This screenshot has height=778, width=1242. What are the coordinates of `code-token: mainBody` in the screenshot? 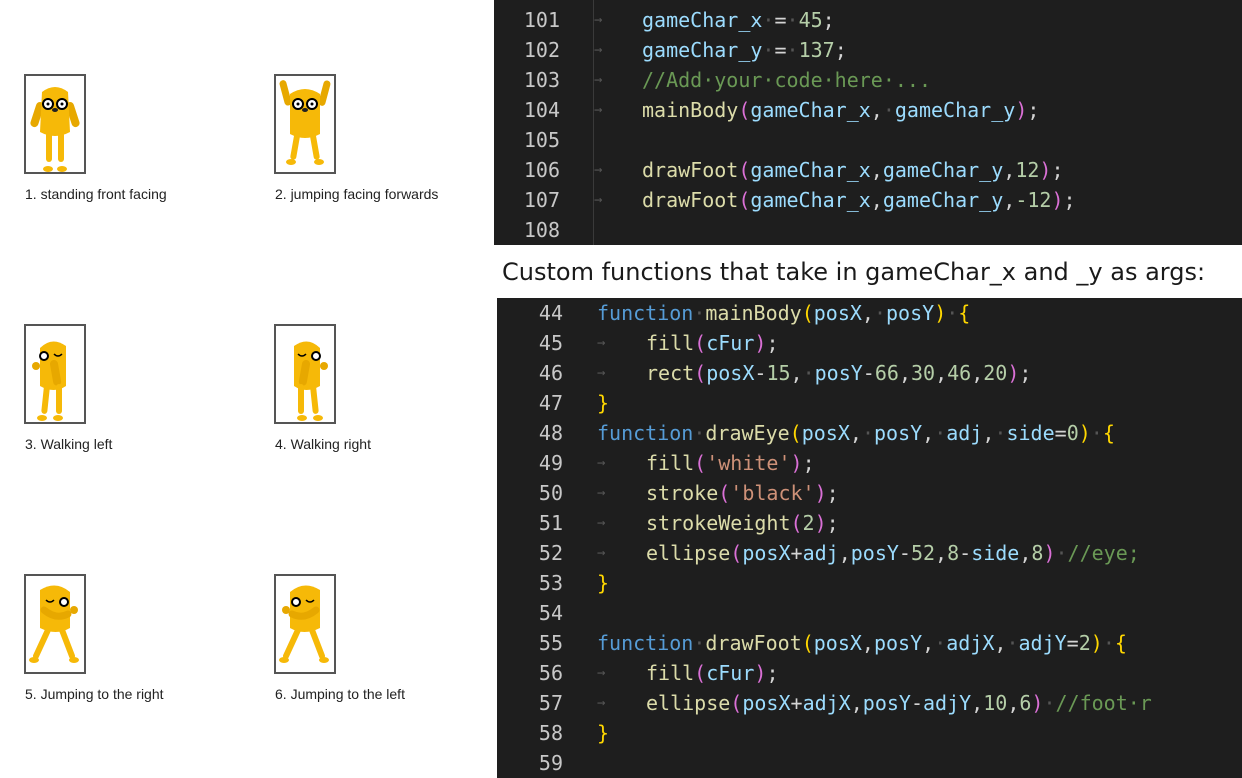 It's located at (753, 313).